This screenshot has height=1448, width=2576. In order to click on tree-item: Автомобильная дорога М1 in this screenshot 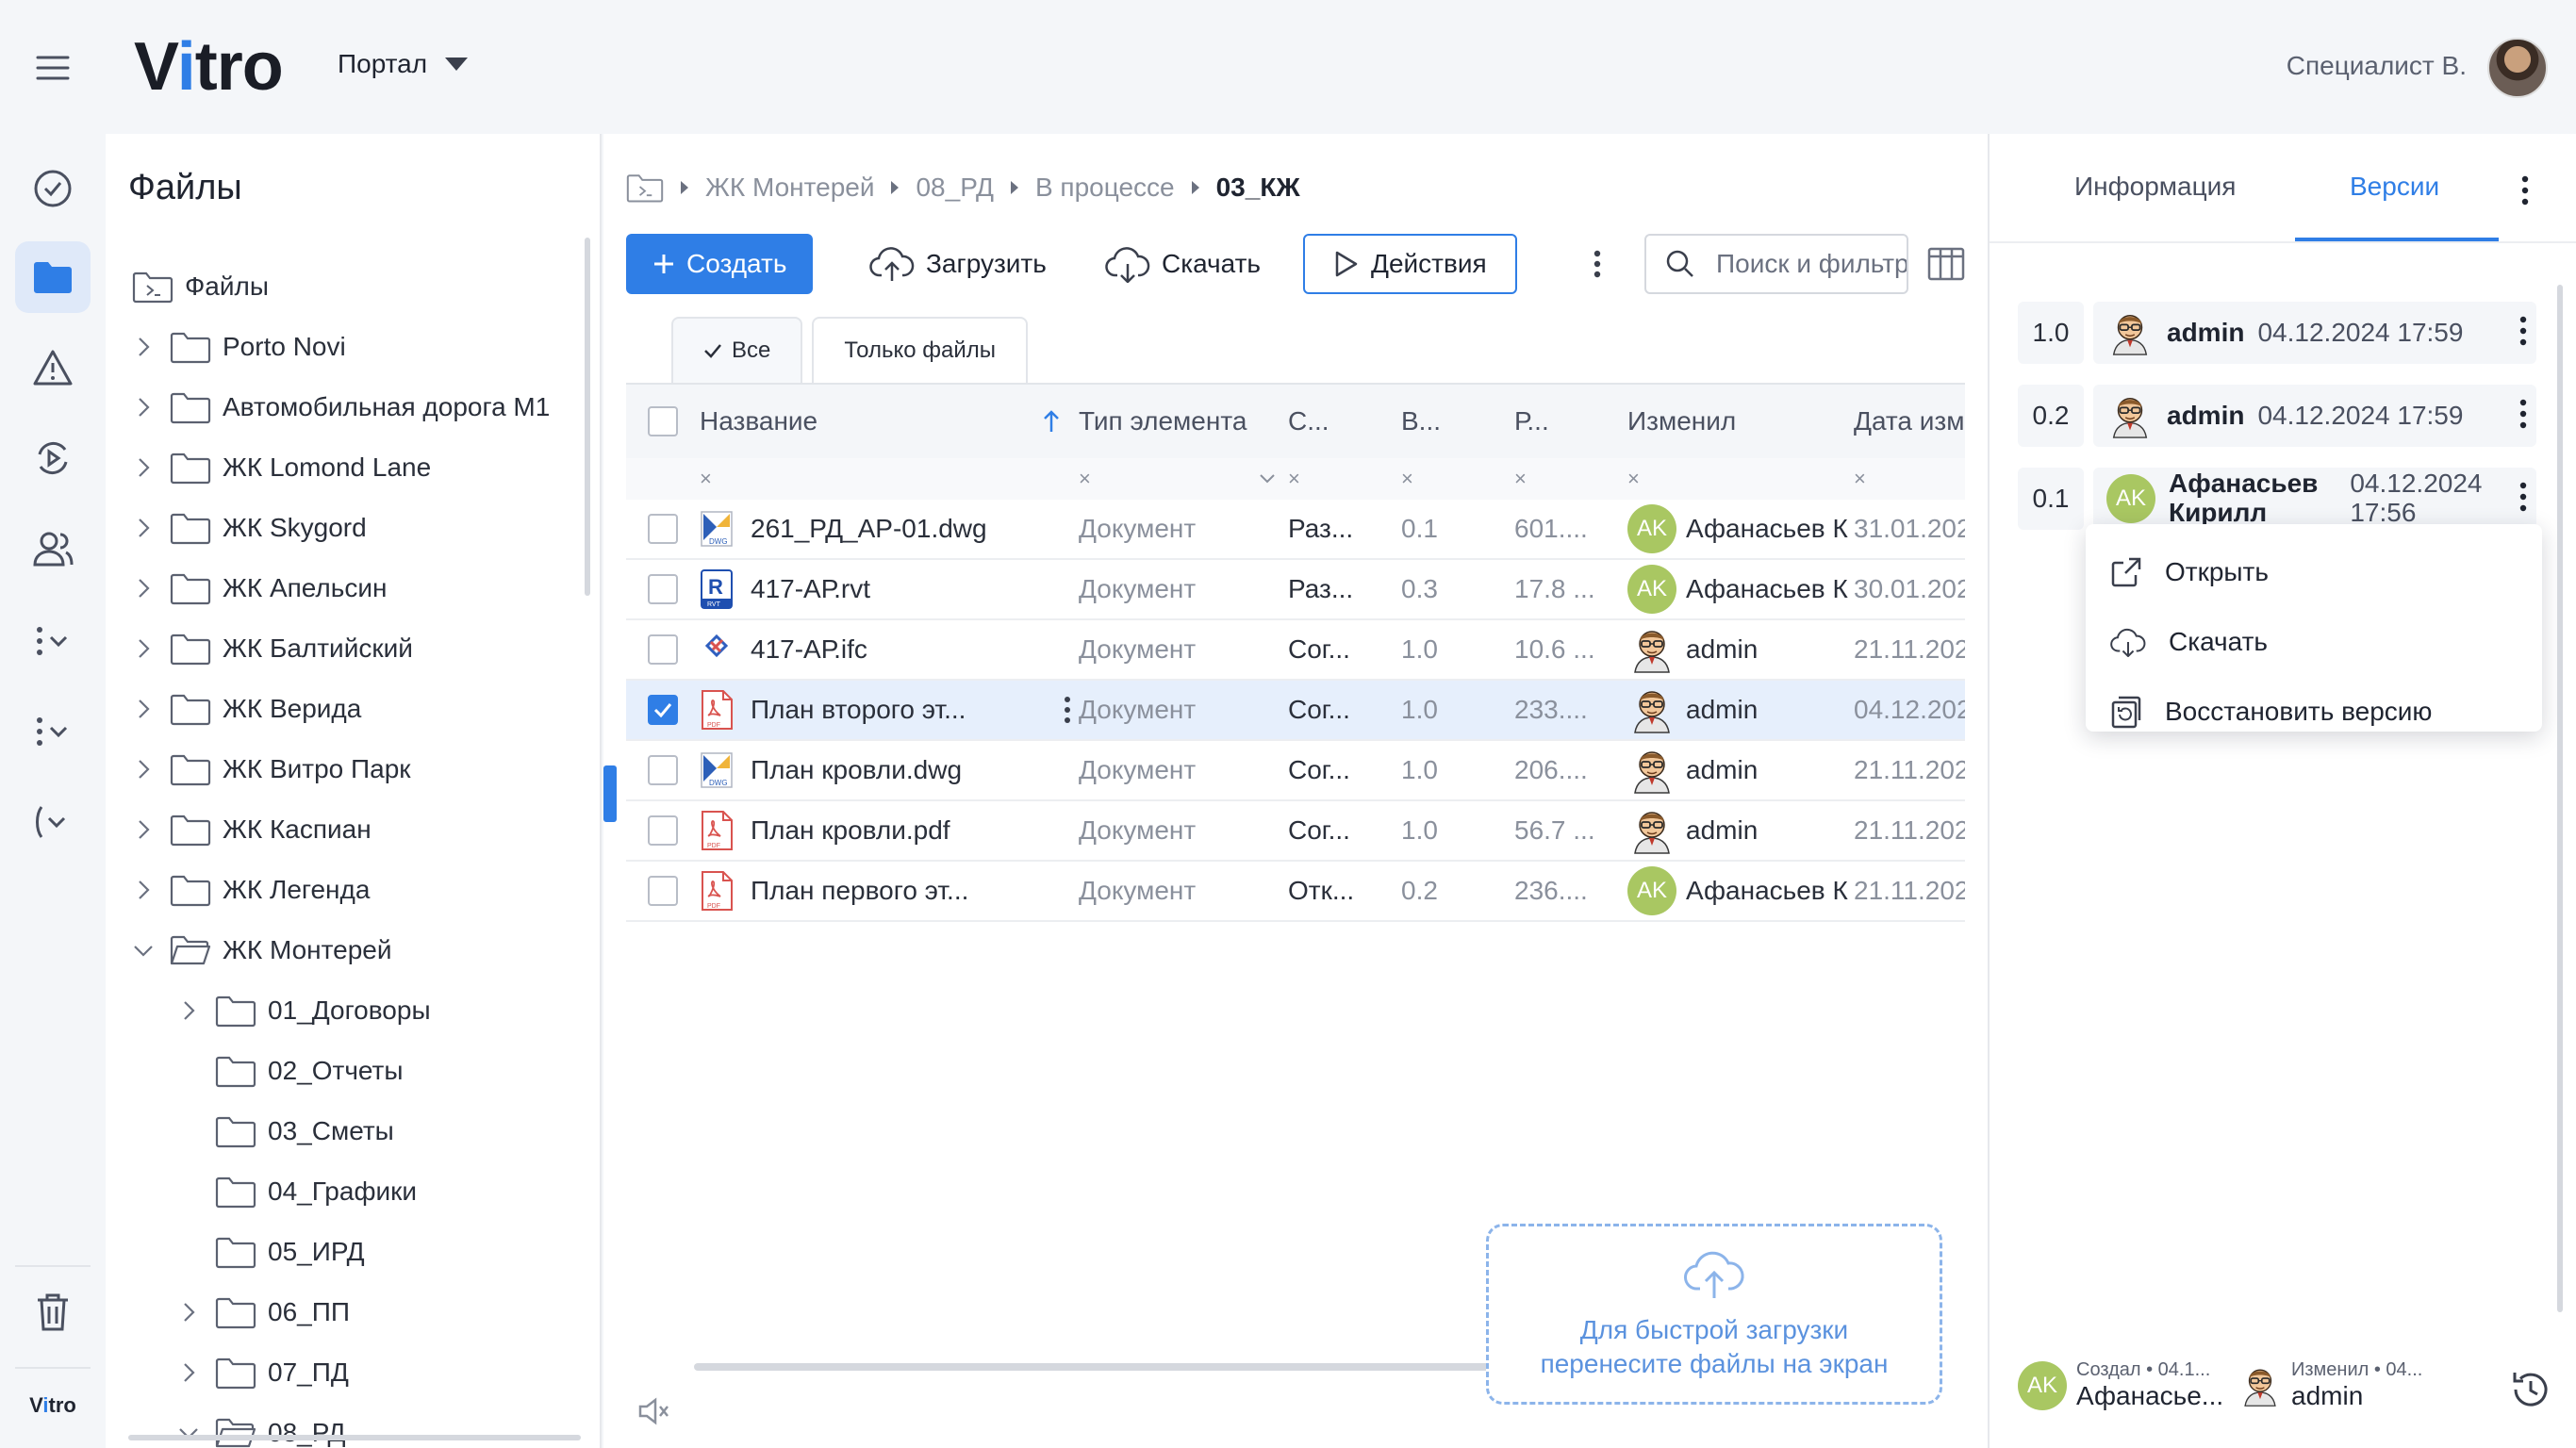, I will do `click(353, 407)`.